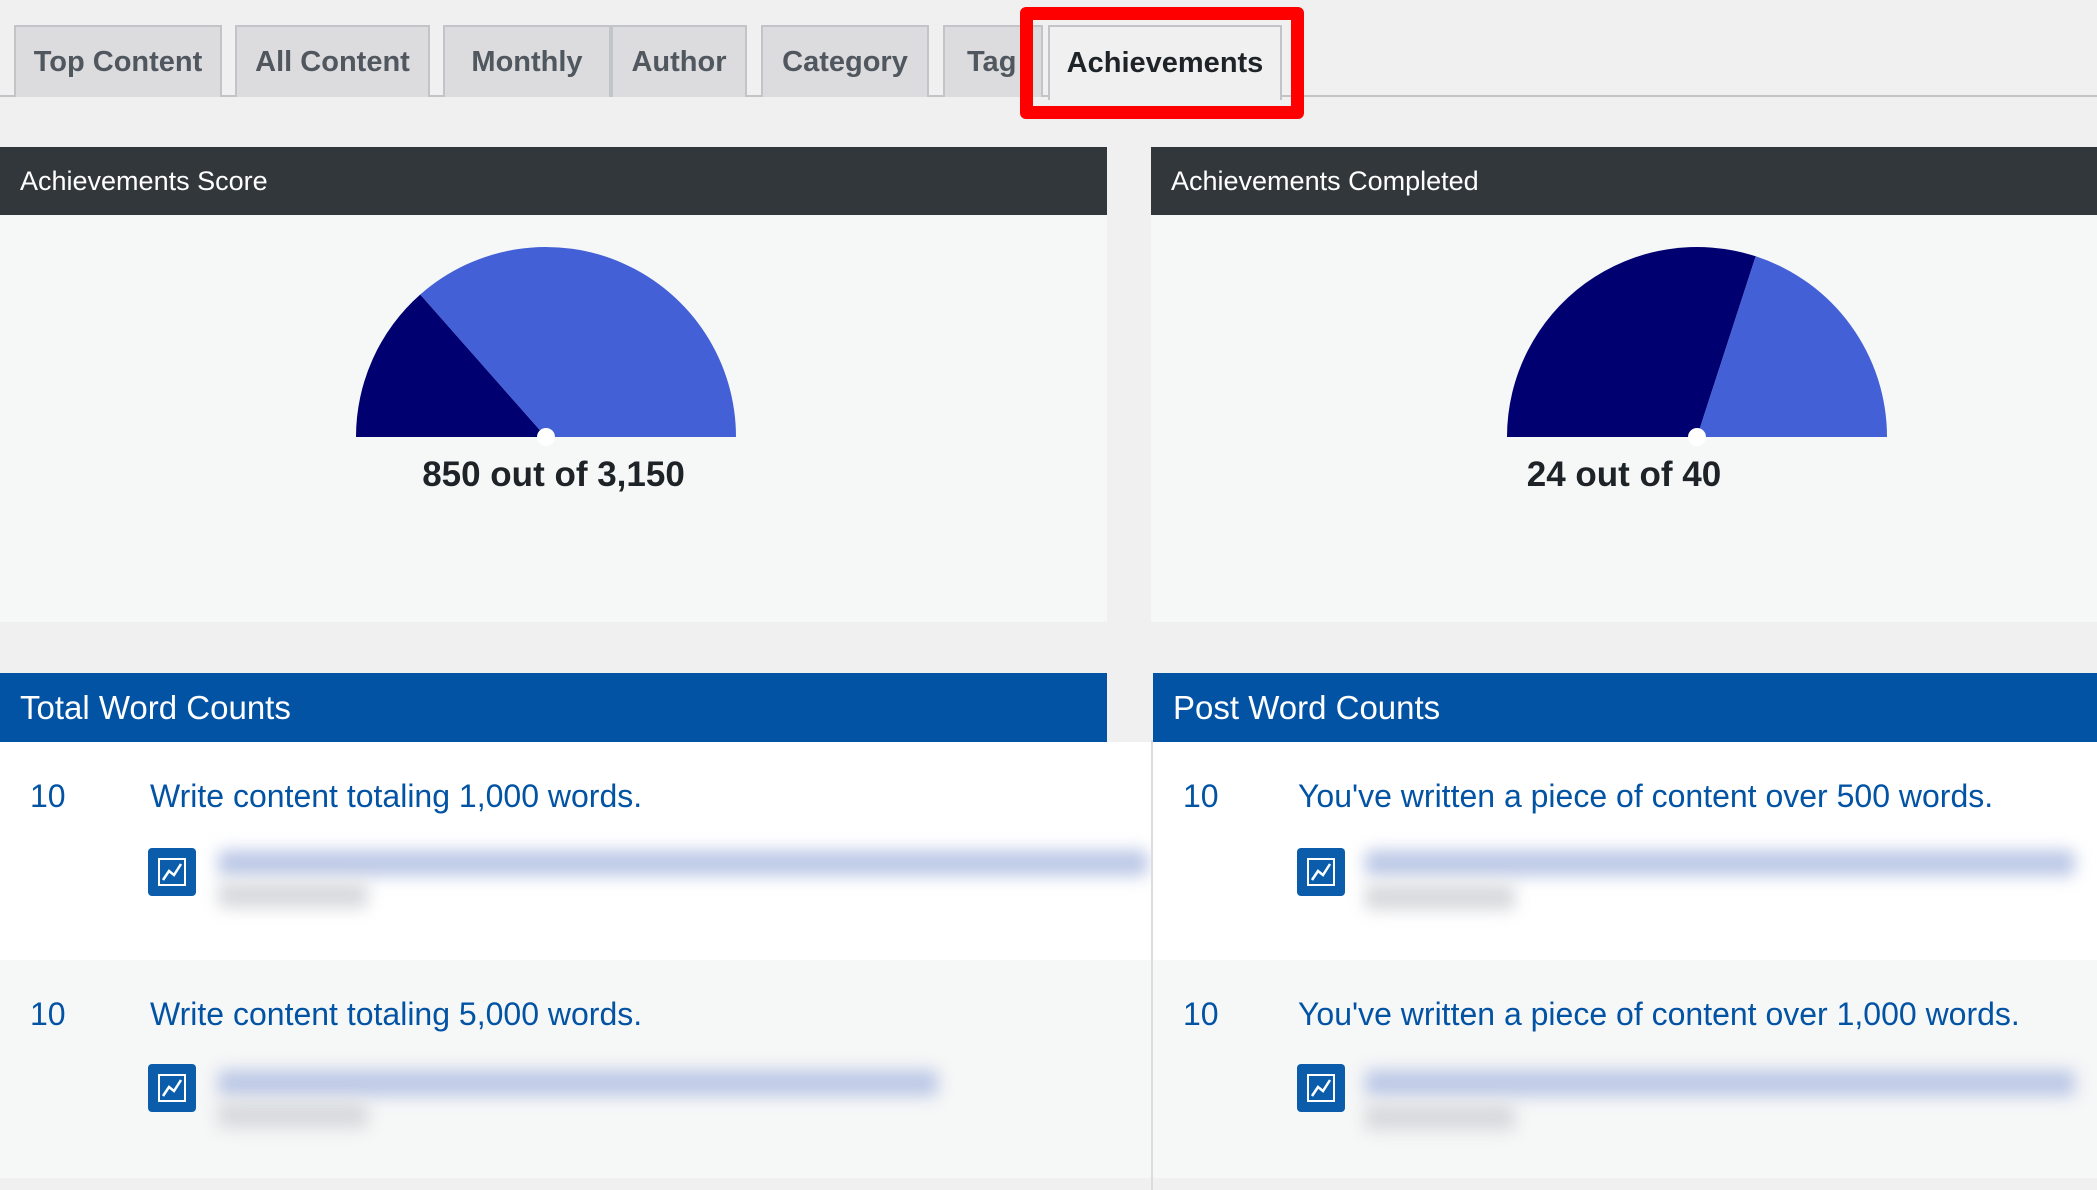 This screenshot has width=2097, height=1190. Describe the element at coordinates (527, 61) in the screenshot. I see `tab-monthly: Monthly` at that location.